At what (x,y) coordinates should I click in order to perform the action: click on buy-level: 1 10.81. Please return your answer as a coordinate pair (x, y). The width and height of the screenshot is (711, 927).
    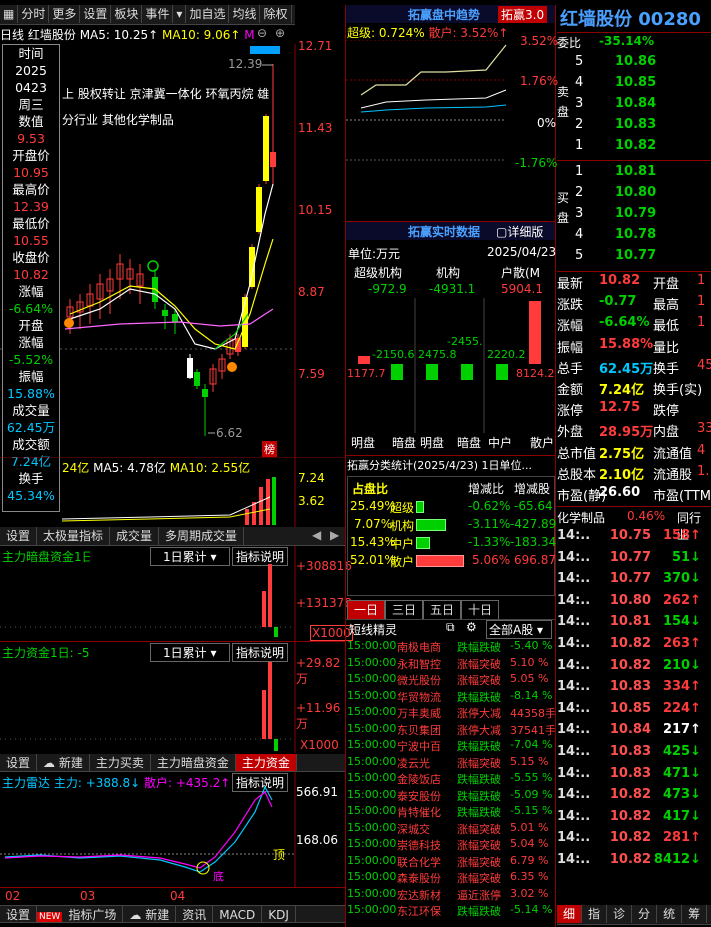
    Looking at the image, I should click on (643, 174).